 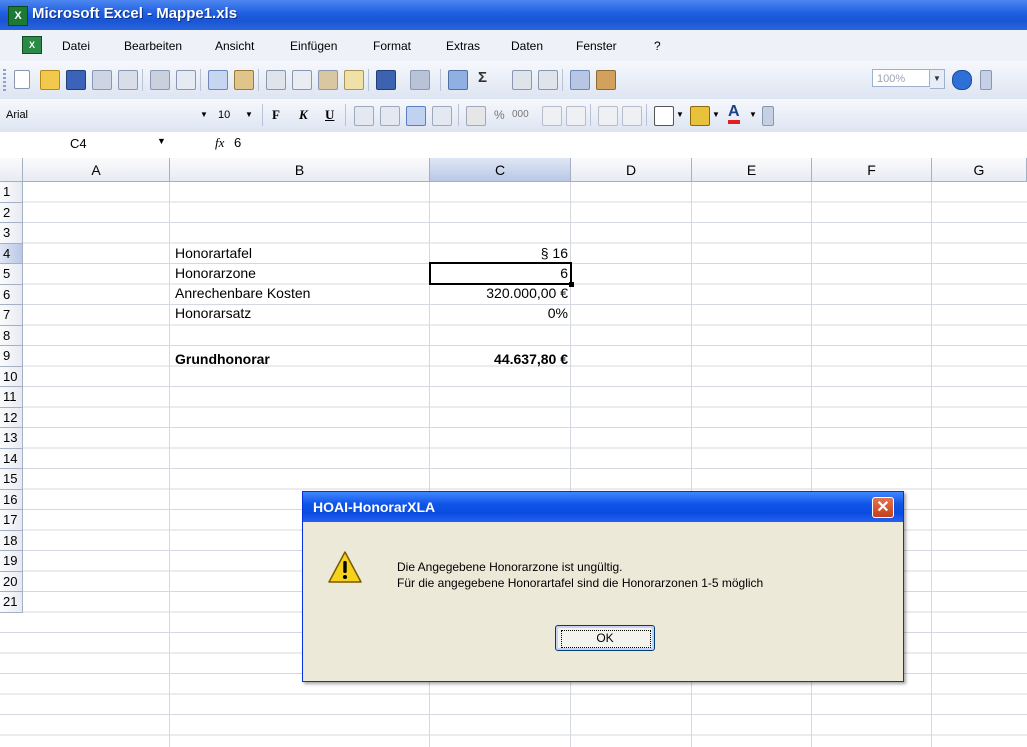 What do you see at coordinates (548, 80) in the screenshot?
I see `sort-descending-icon` at bounding box center [548, 80].